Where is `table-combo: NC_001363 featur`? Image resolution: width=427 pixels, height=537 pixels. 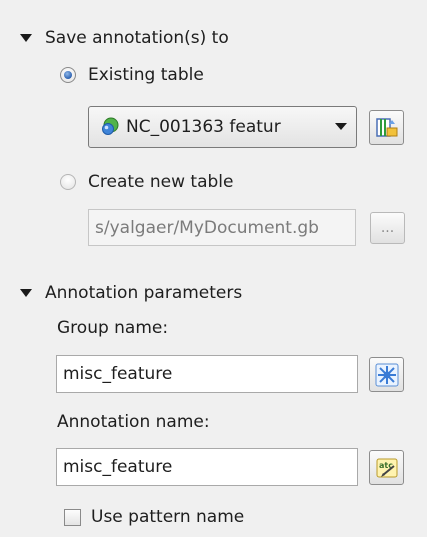 table-combo: NC_001363 featur is located at coordinates (222, 127).